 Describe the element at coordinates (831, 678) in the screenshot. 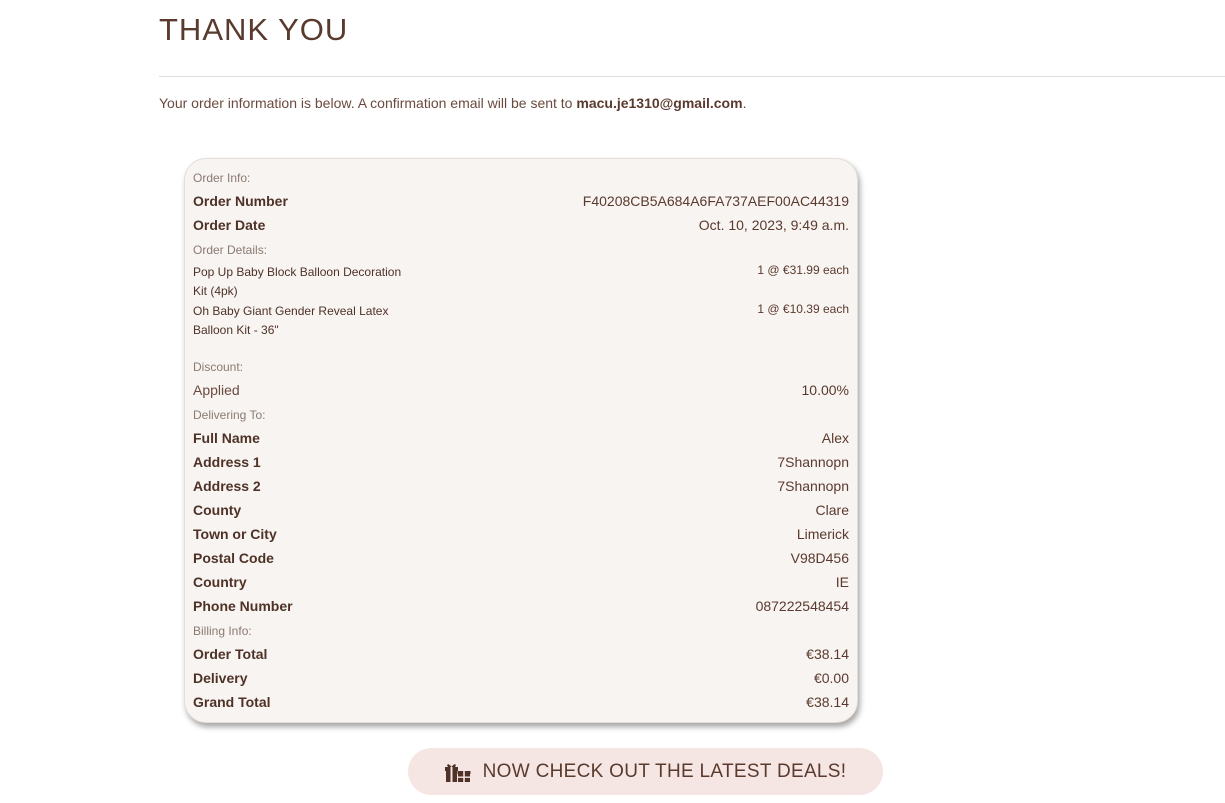

I see `billing-field-value: €0.00` at that location.